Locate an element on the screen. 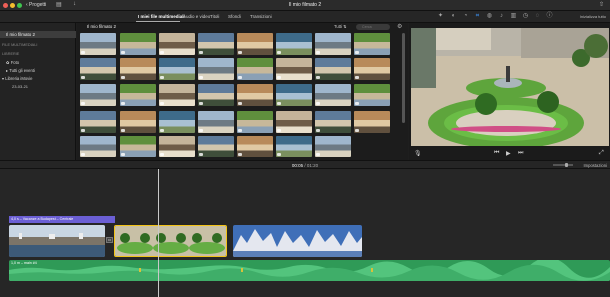 The height and width of the screenshot is (297, 610). sidebar-event-date: 23-03-21 is located at coordinates (20, 86).